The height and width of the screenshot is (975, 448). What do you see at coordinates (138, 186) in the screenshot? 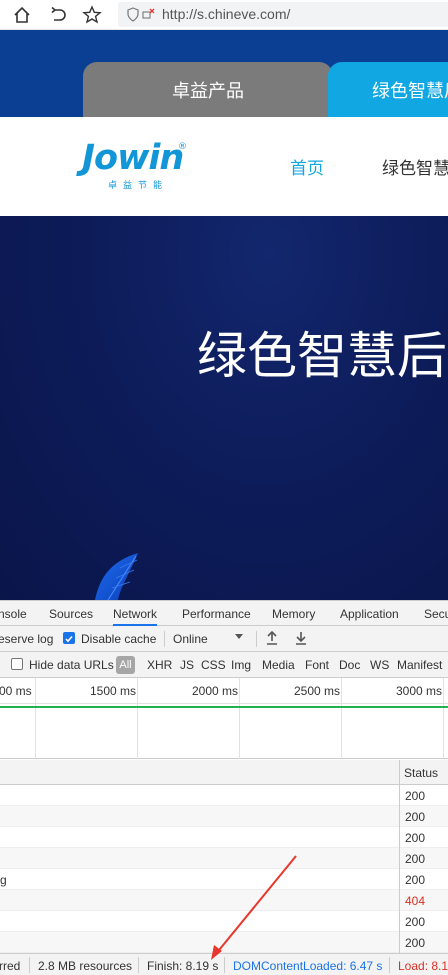
I see `logo-subtitle: 卓益节能` at bounding box center [138, 186].